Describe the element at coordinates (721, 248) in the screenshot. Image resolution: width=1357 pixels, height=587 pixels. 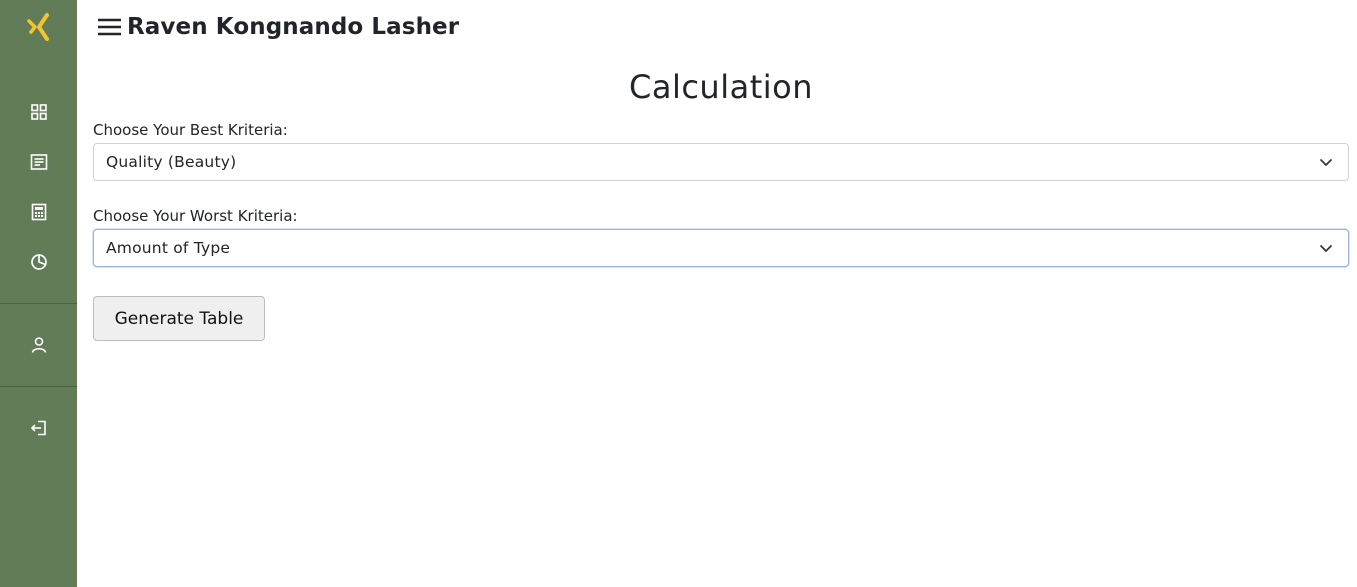
I see `worst-kriteria-select: Amount of Type` at that location.